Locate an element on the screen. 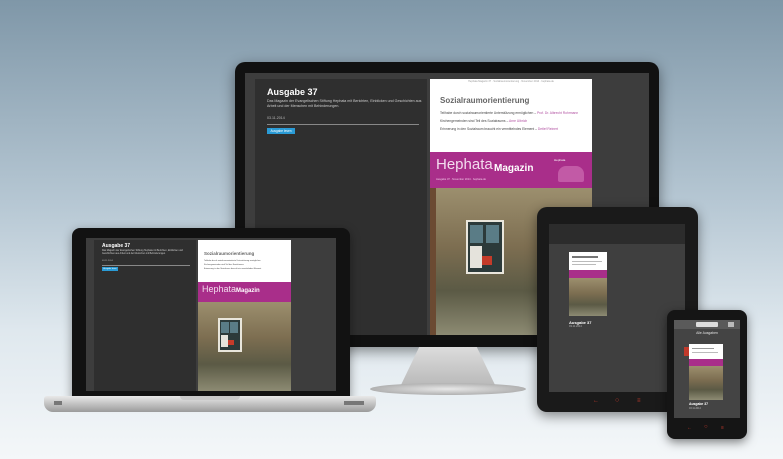  tablet-home-icon: ○ is located at coordinates (617, 400).